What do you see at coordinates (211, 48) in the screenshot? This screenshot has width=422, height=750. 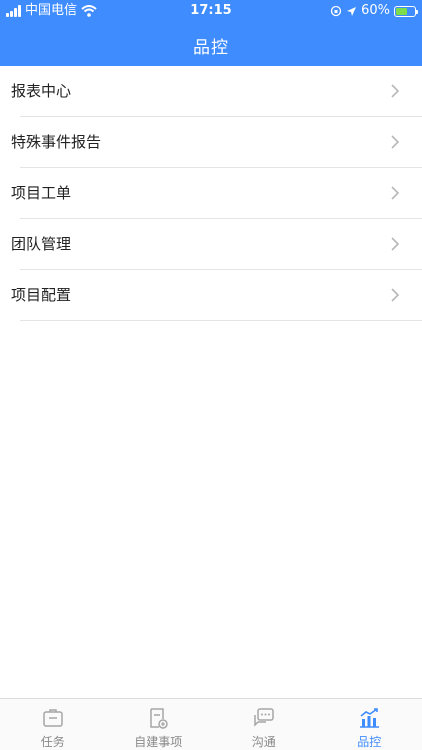 I see `page-title: 品控` at bounding box center [211, 48].